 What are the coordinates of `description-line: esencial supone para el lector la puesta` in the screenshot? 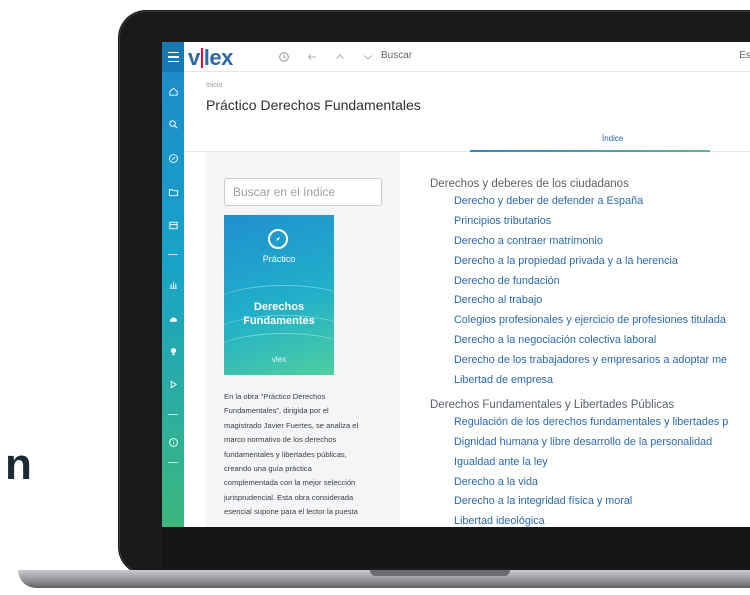 It's located at (291, 512).